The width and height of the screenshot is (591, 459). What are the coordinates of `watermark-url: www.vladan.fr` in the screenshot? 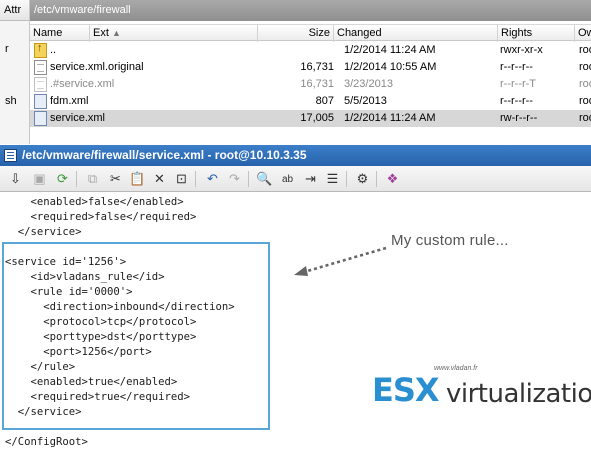 It's located at (456, 368).